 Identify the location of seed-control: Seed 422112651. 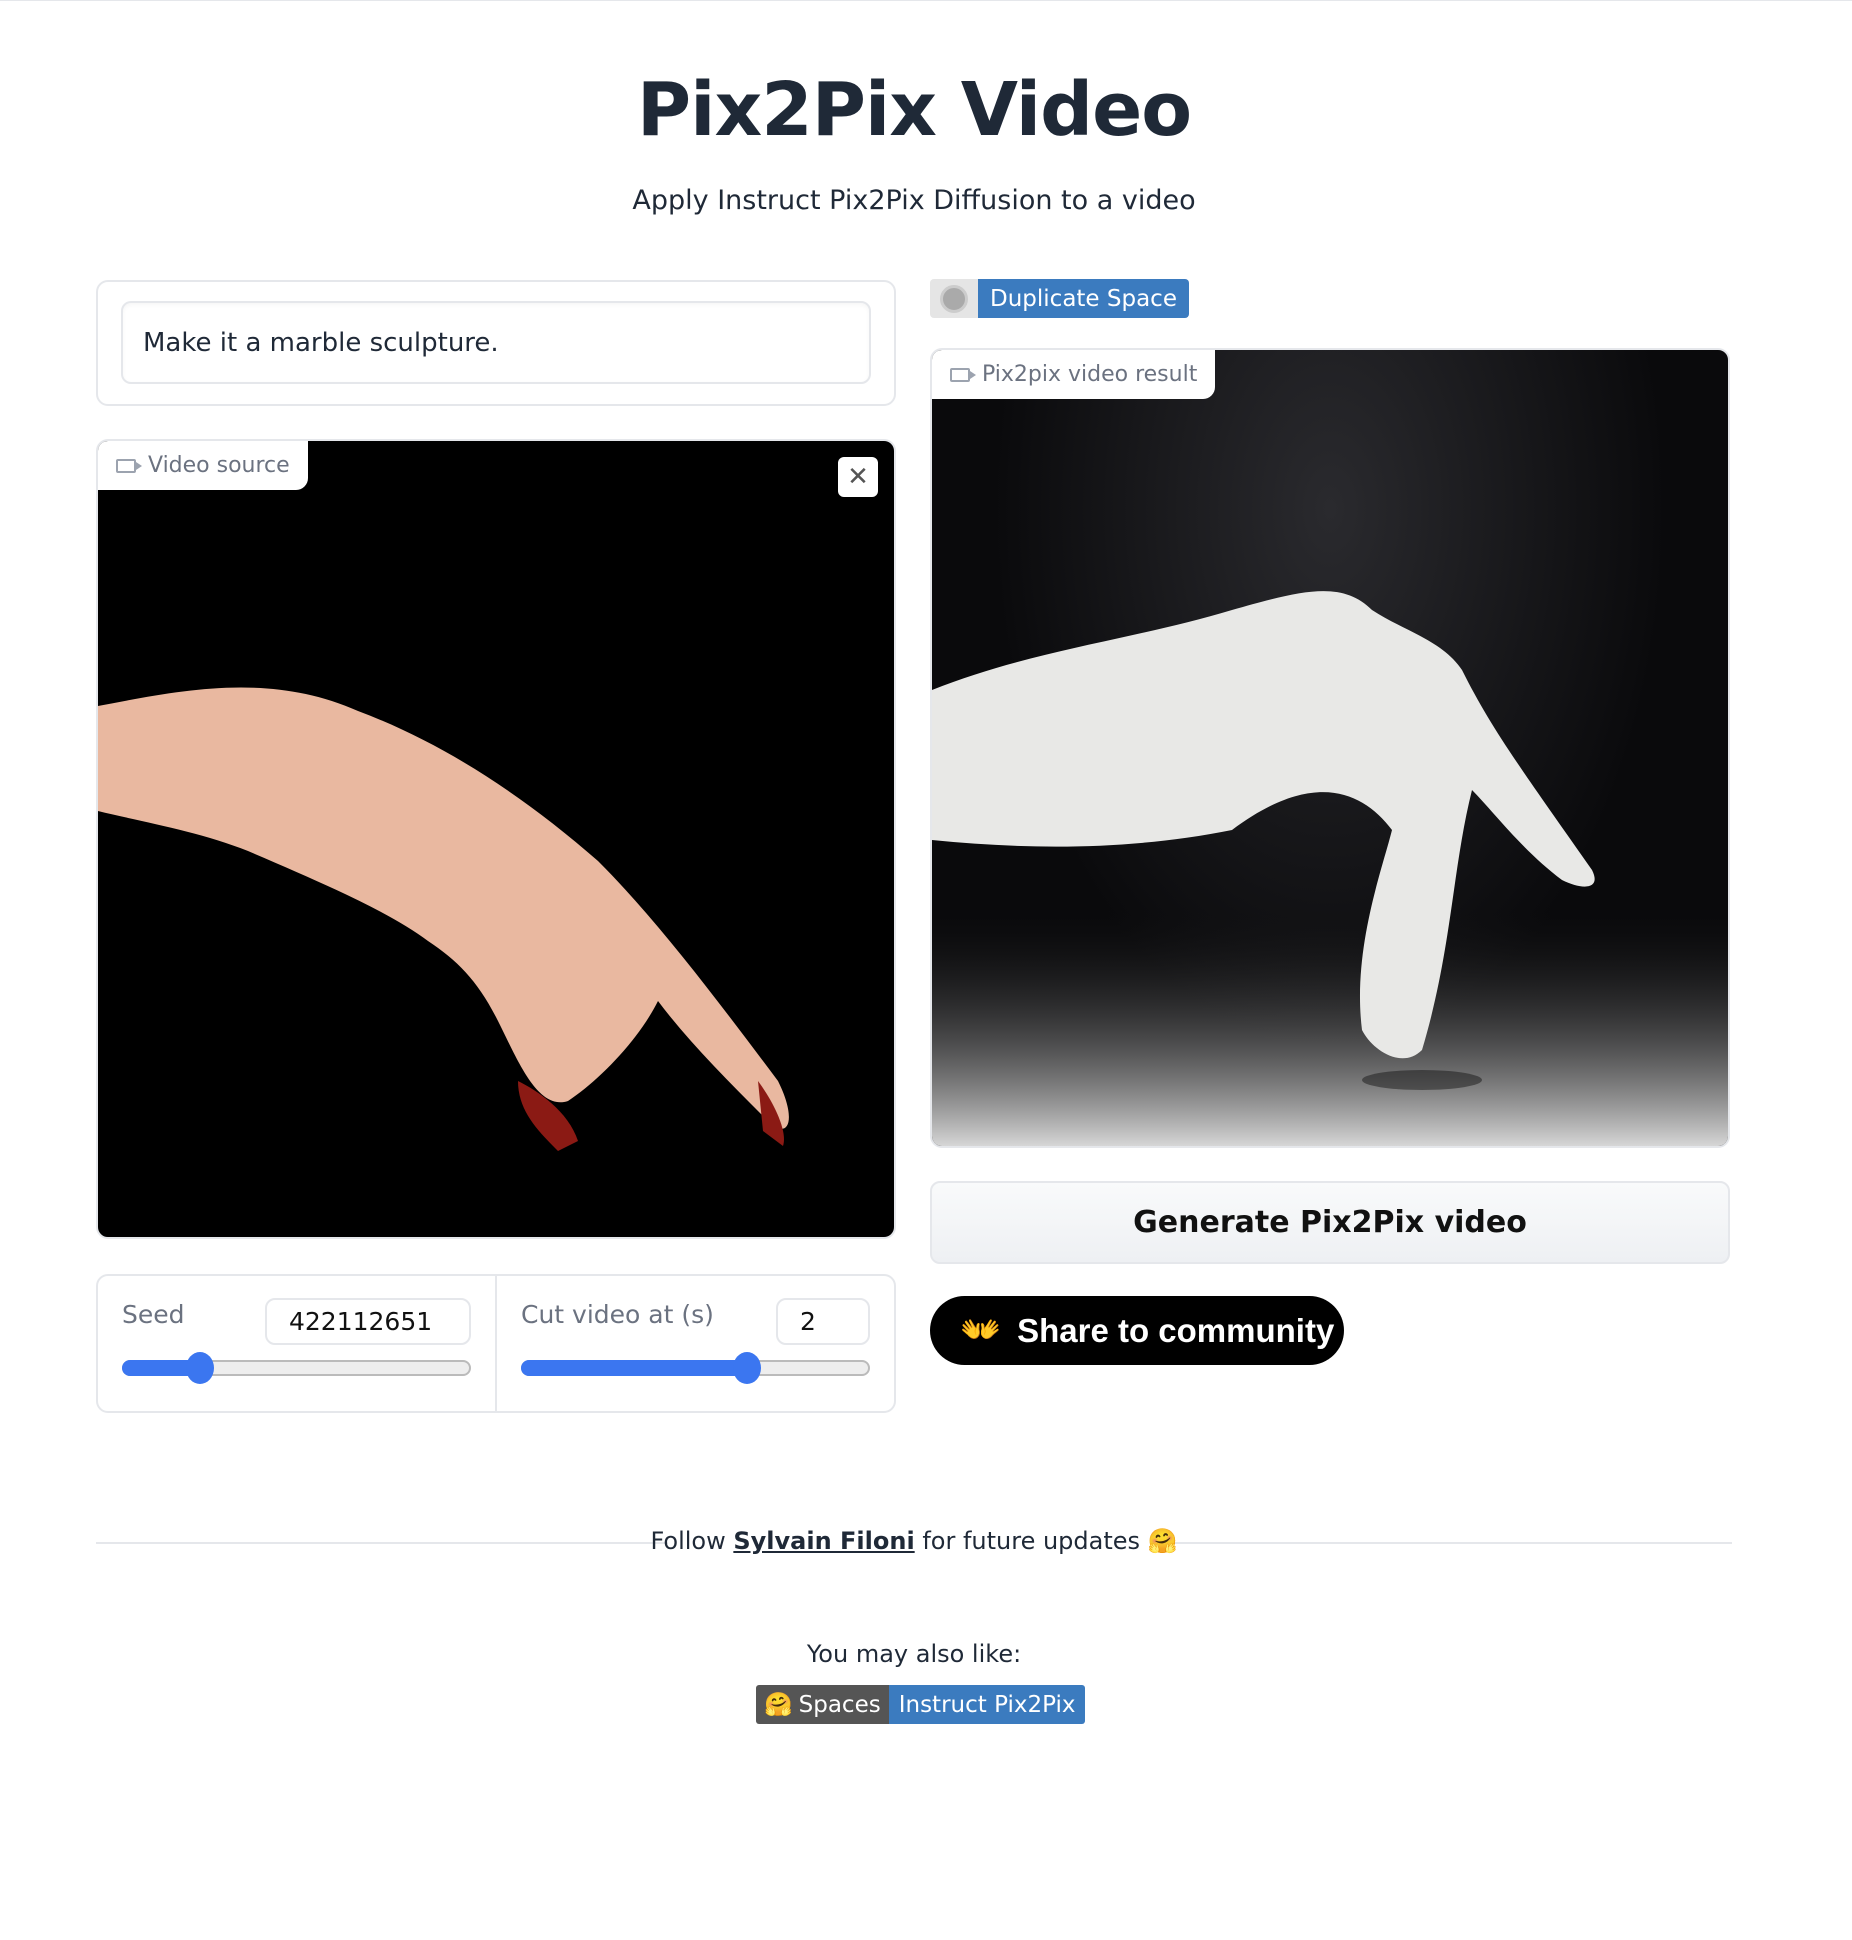
(296, 1343).